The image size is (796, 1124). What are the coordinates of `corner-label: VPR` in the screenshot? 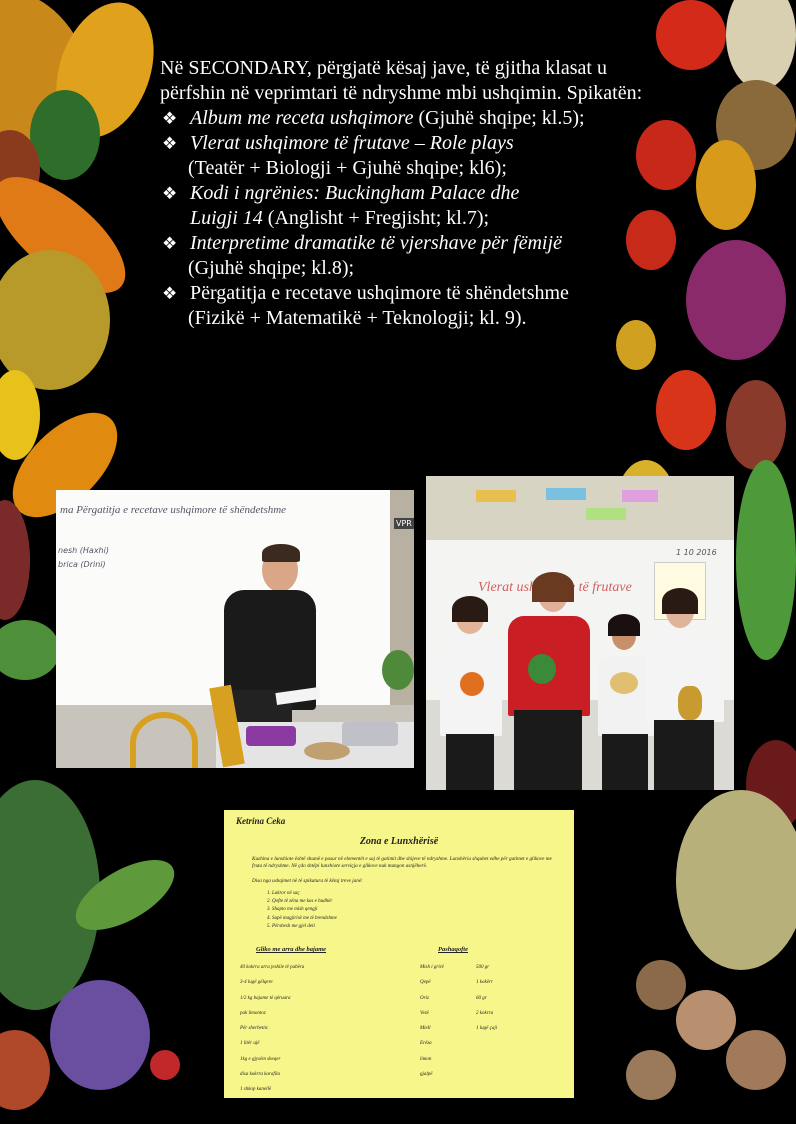 It's located at (404, 523).